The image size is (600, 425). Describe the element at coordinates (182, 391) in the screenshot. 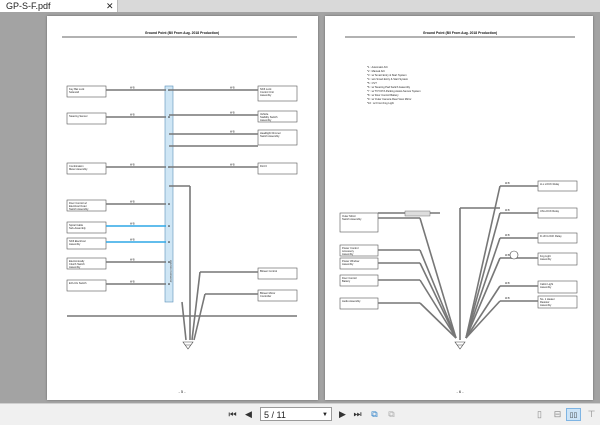

I see `page-number: - 5 -` at that location.